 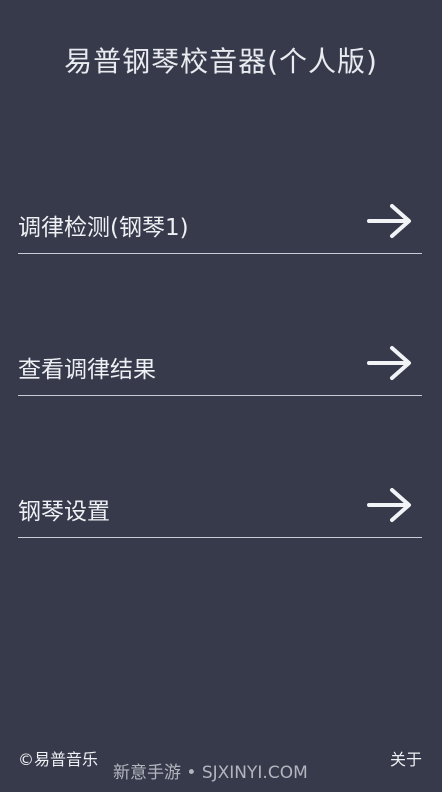 What do you see at coordinates (220, 368) in the screenshot?
I see `menu-item-view-results: 查看调律结果` at bounding box center [220, 368].